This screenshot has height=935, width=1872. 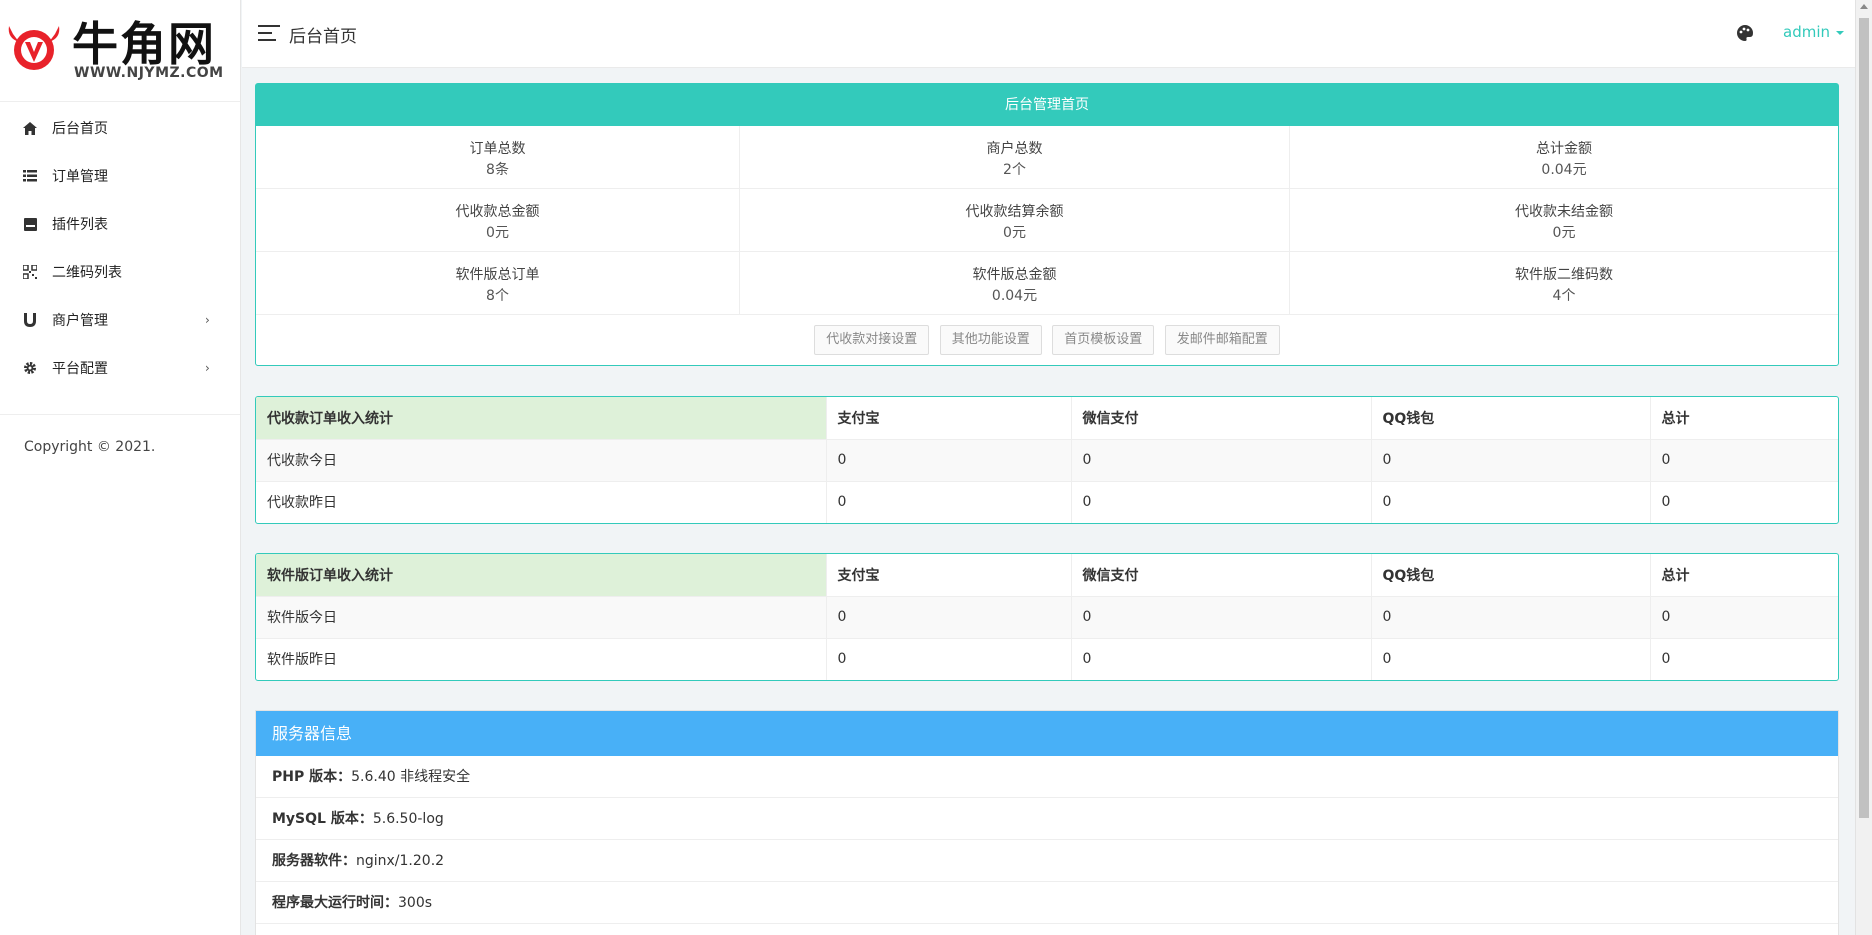 What do you see at coordinates (314, 861) in the screenshot?
I see `server-info-label: 服务器软件：` at bounding box center [314, 861].